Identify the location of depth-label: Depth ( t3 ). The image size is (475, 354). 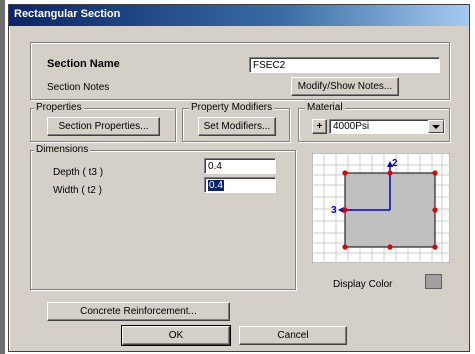
(78, 172).